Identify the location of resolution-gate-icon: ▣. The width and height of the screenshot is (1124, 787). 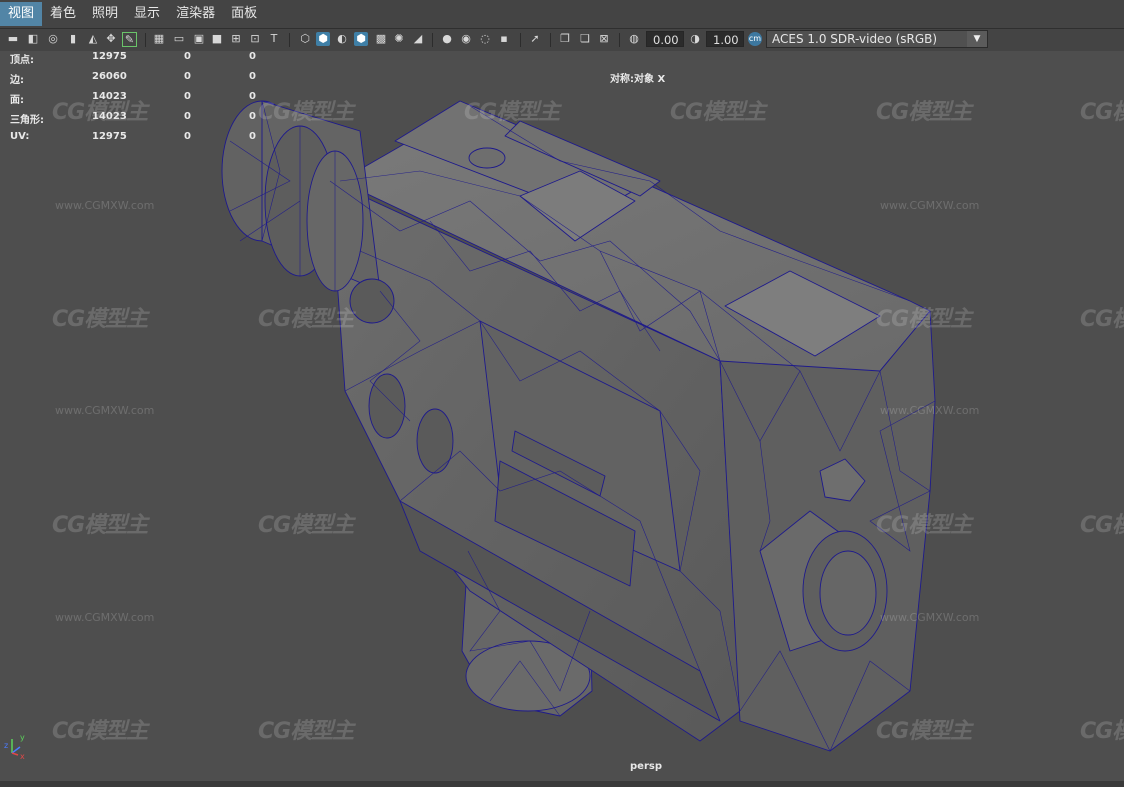
(199, 39).